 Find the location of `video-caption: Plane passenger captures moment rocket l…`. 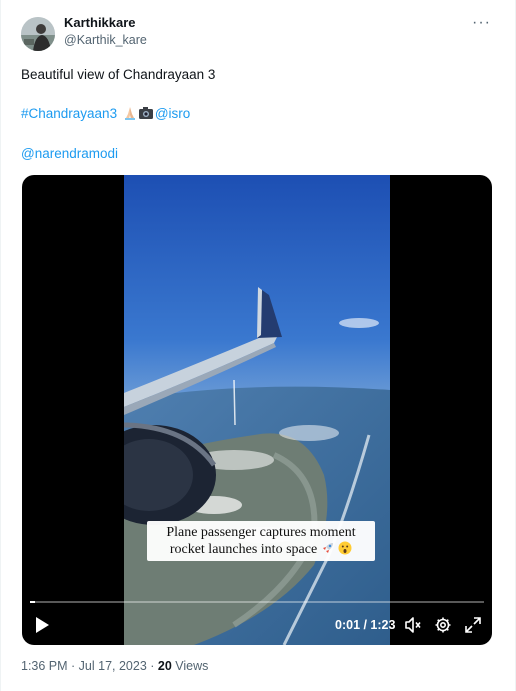

video-caption: Plane passenger captures moment rocket l… is located at coordinates (261, 541).